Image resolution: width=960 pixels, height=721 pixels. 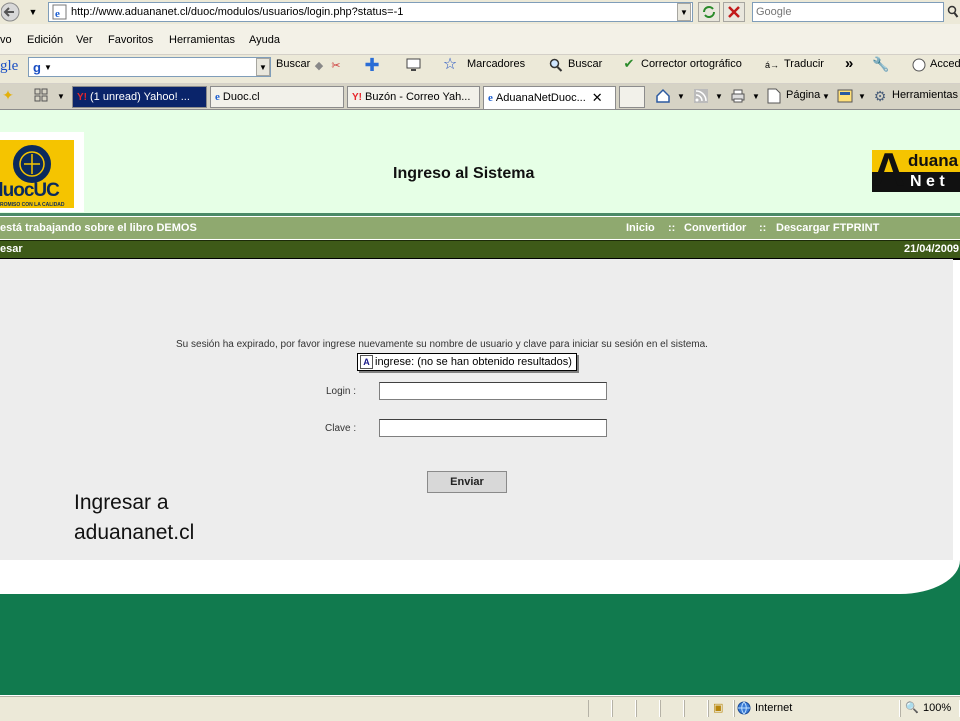 What do you see at coordinates (202, 40) in the screenshot?
I see `menu-tools: Herramientas` at bounding box center [202, 40].